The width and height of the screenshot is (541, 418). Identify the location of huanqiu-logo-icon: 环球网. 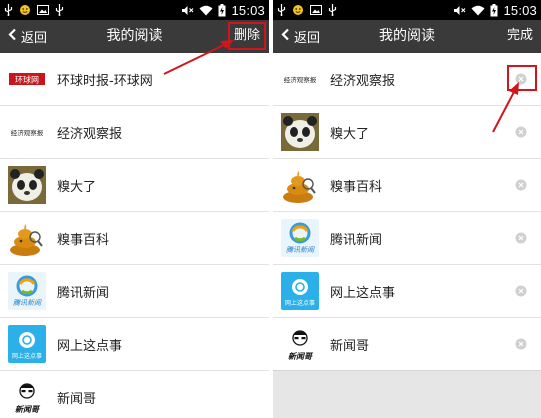
(27, 79).